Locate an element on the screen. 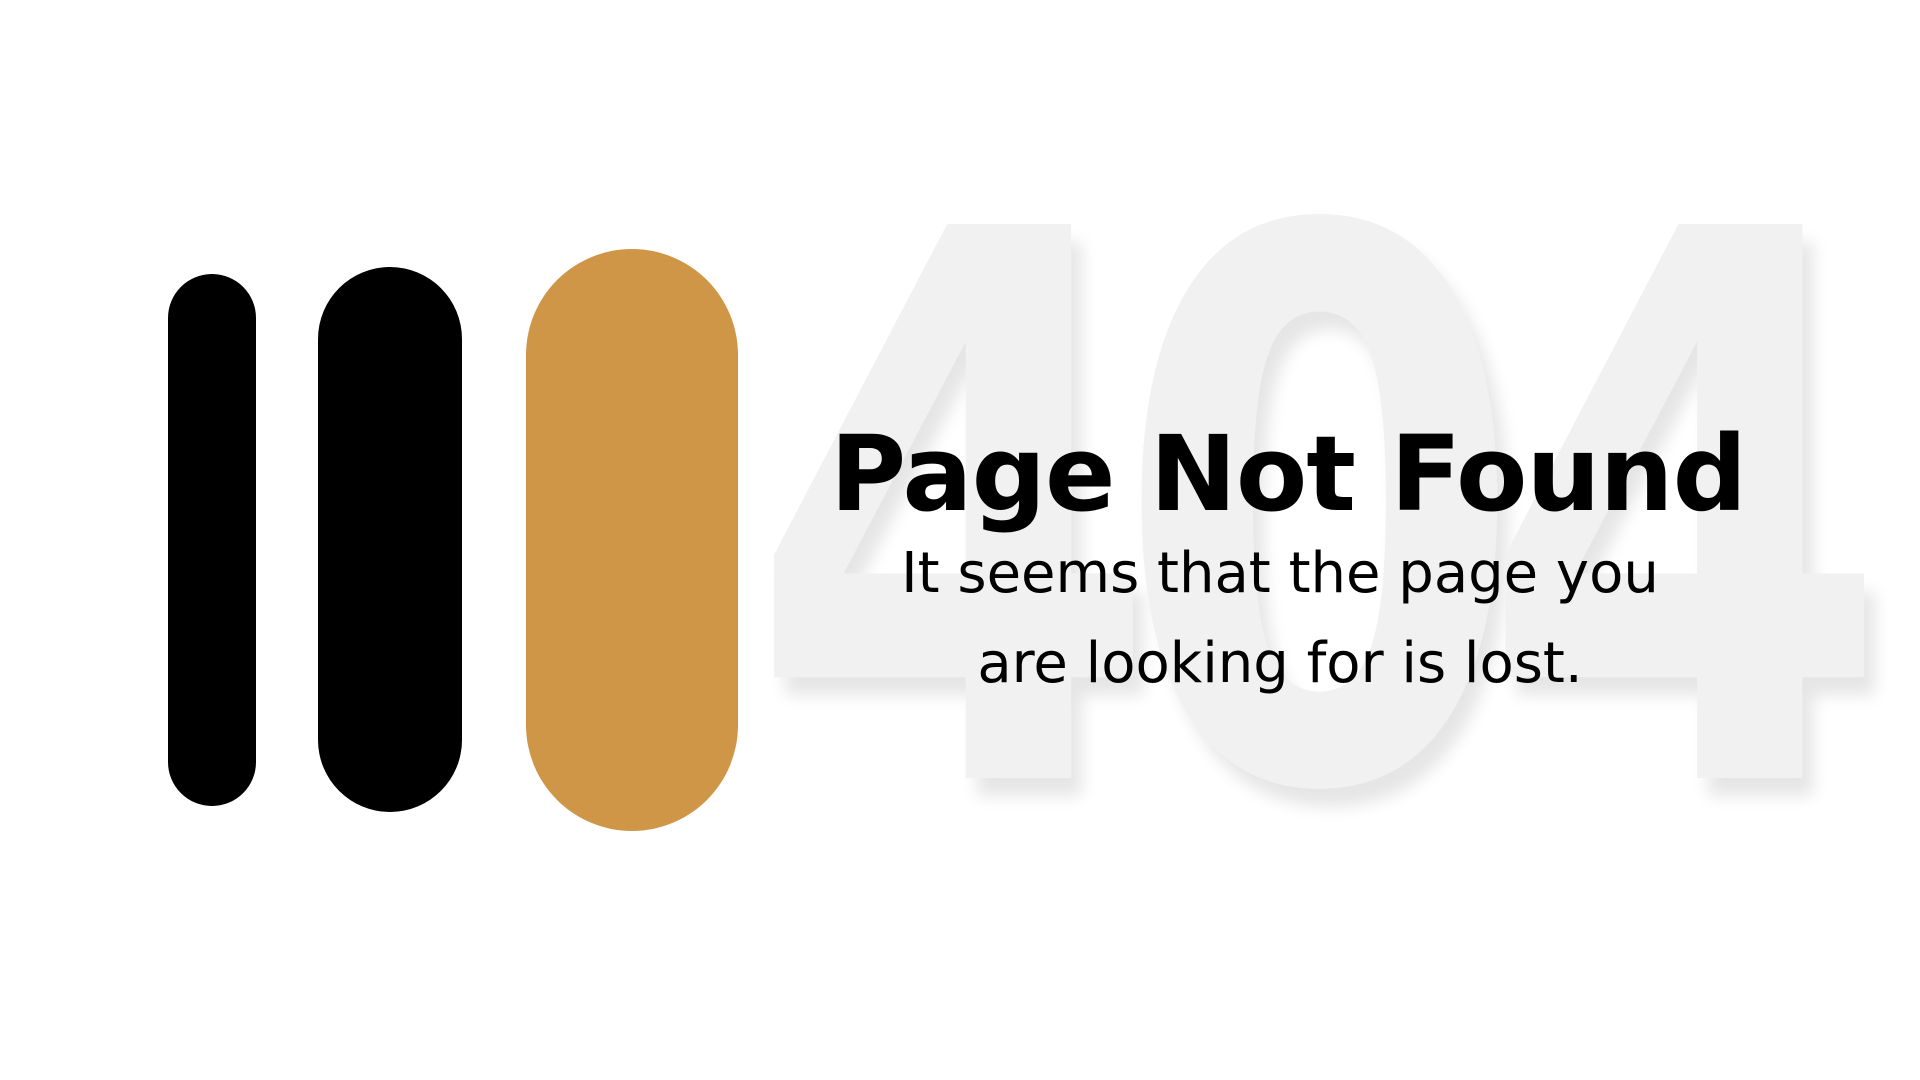 The width and height of the screenshot is (1920, 1080). error-description-line-1: It seems that the page you is located at coordinates (1280, 574).